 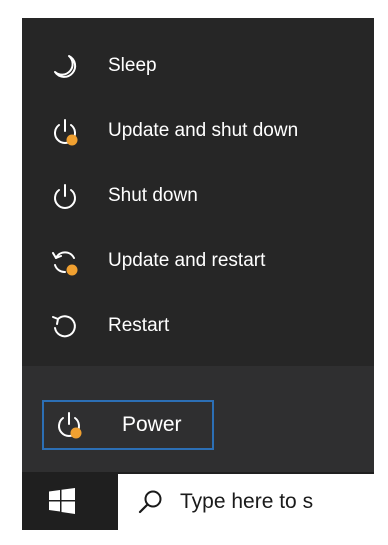 I want to click on edge-right, so click(x=381, y=272).